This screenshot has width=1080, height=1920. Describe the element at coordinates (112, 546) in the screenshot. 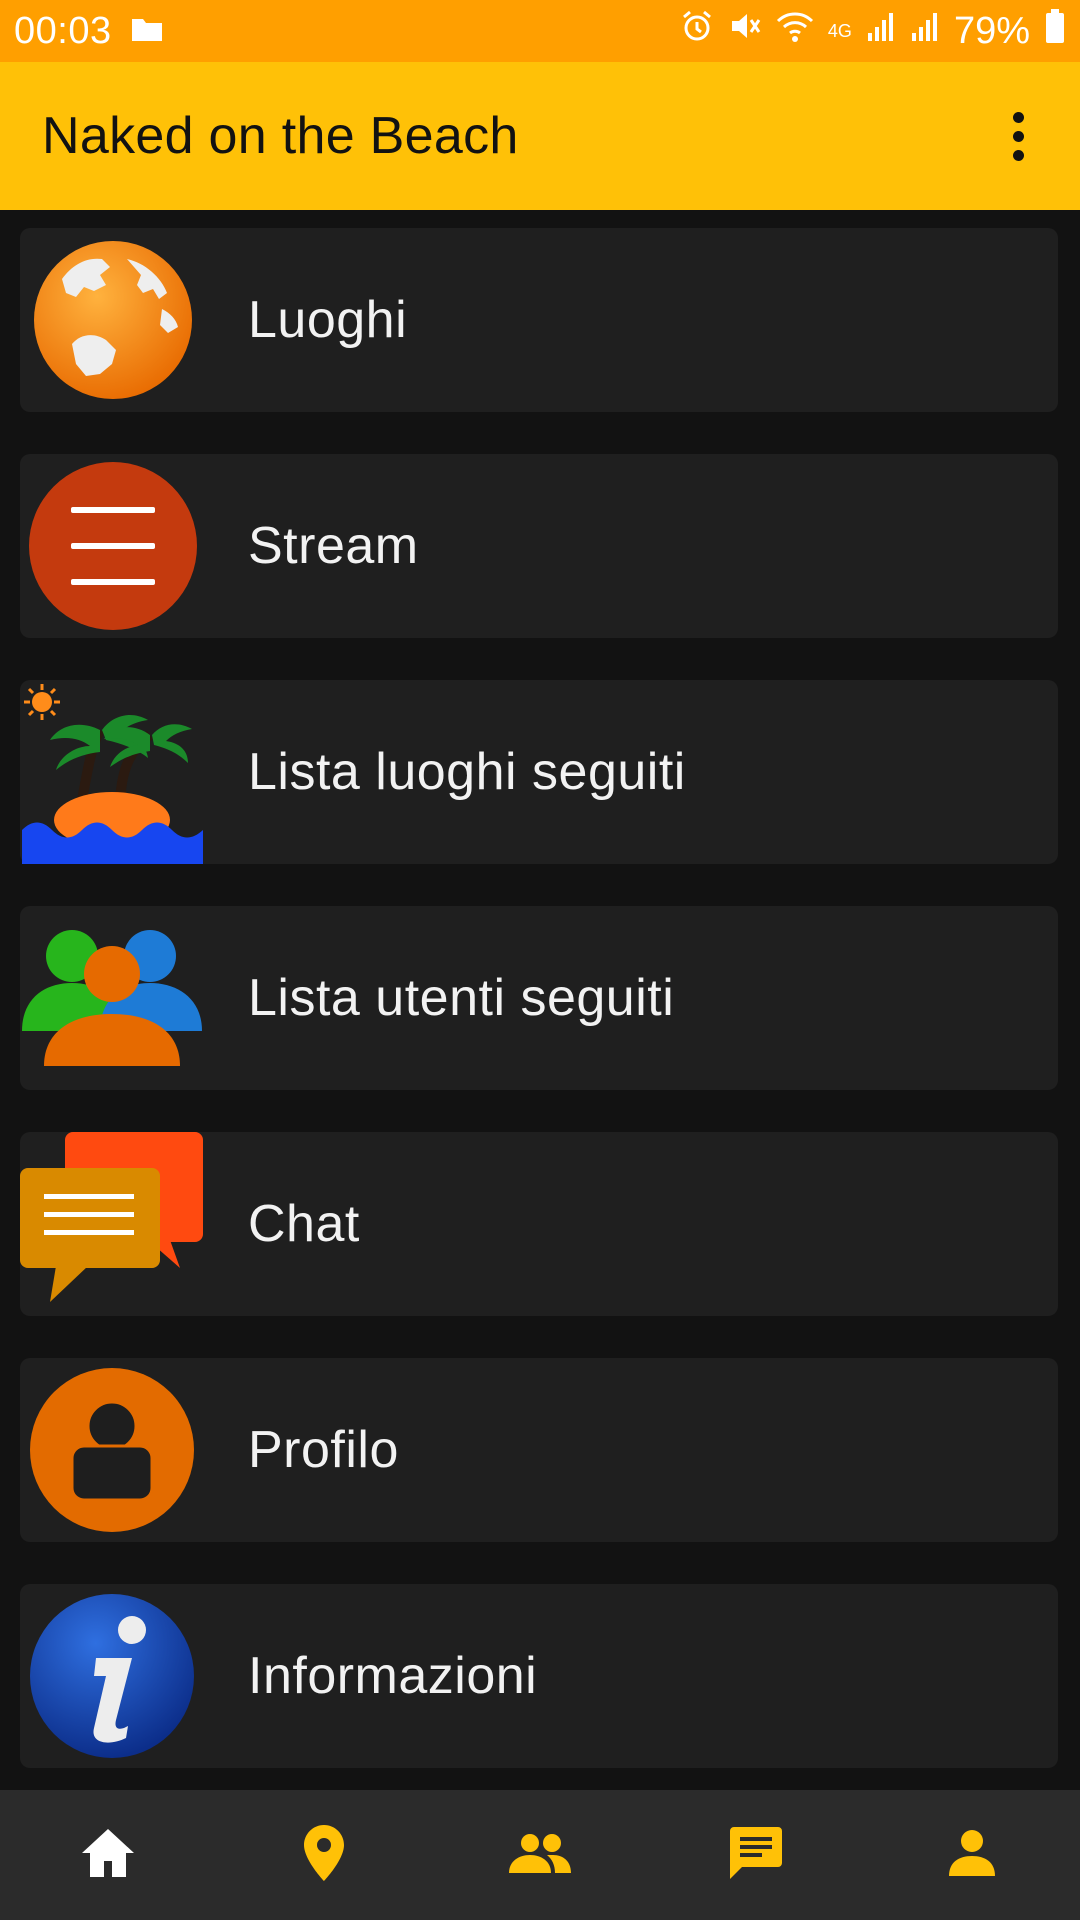

I see `stream-icon` at that location.